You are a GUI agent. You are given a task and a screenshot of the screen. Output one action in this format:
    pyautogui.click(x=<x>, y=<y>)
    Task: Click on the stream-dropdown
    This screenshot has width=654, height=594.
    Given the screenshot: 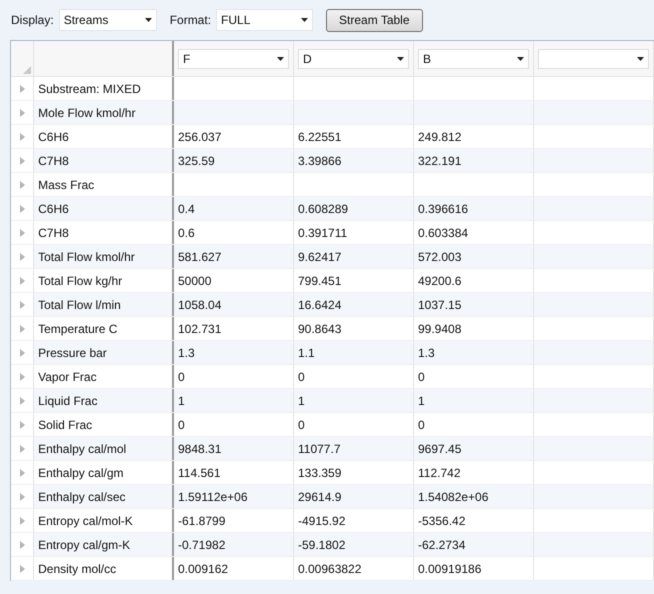 What is the action you would take?
    pyautogui.click(x=593, y=58)
    